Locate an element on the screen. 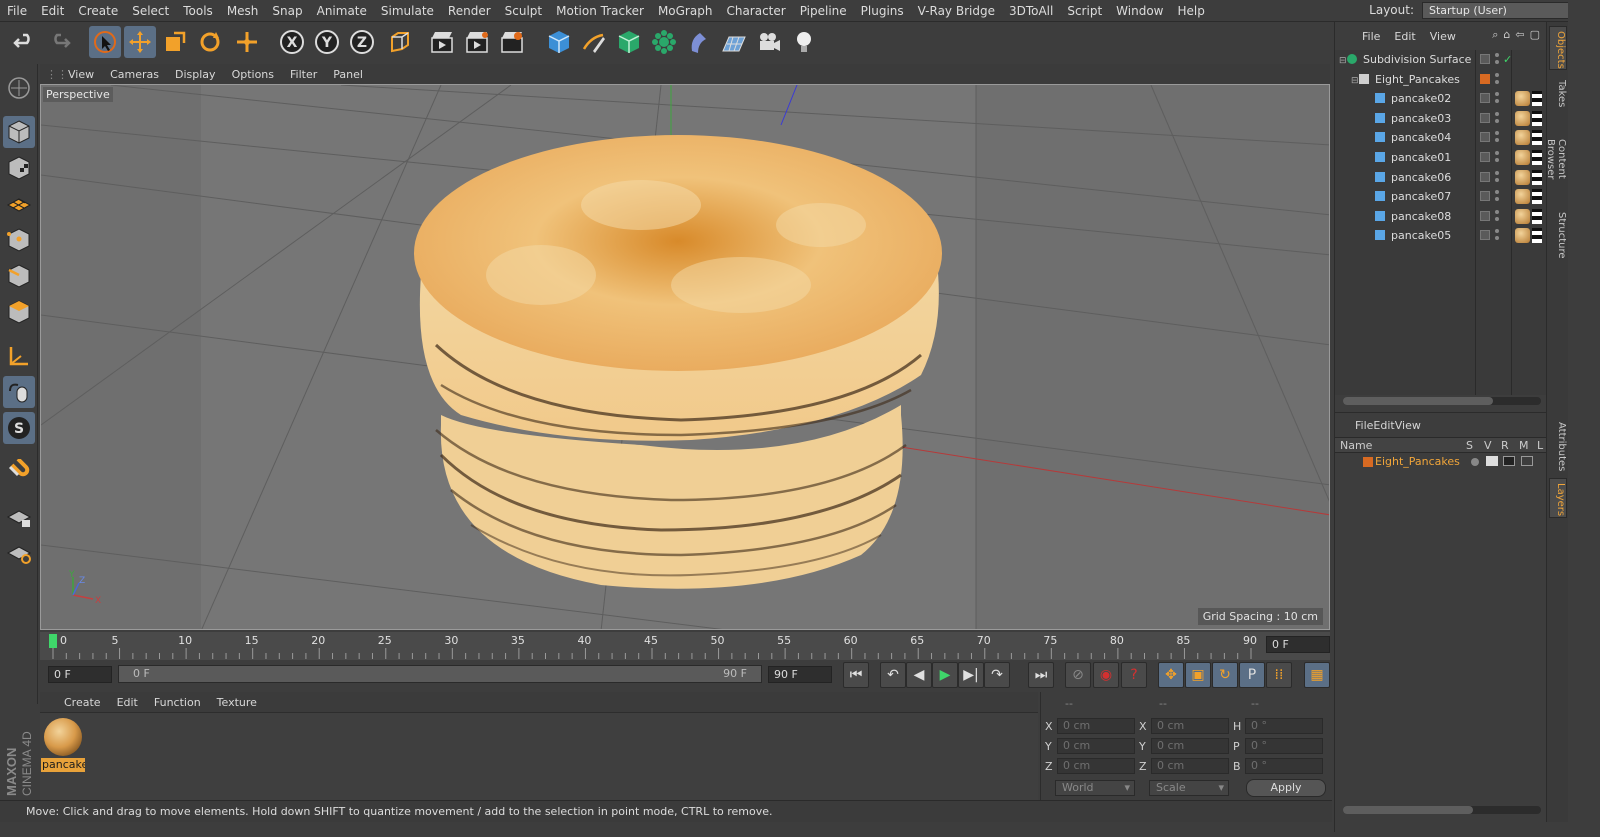 The height and width of the screenshot is (837, 1600). menu-pipeline: Pipeline is located at coordinates (823, 11).